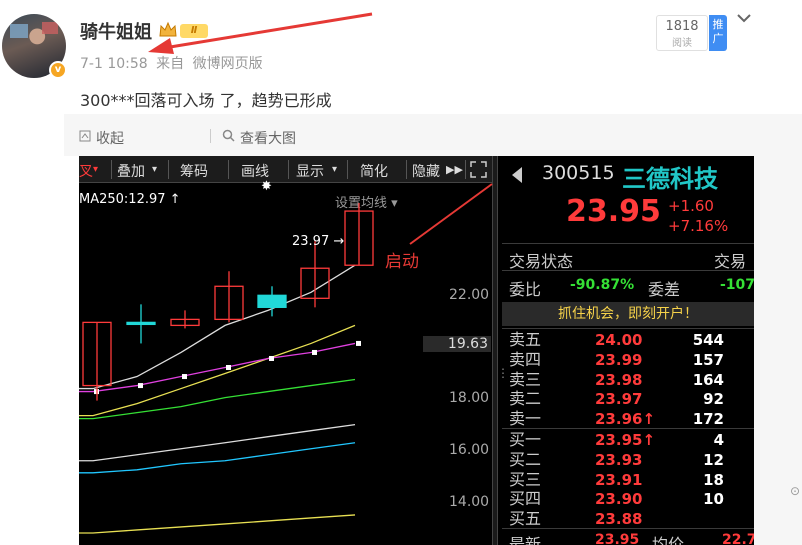 The image size is (802, 545). I want to click on read-count-label: 阅读, so click(682, 43).